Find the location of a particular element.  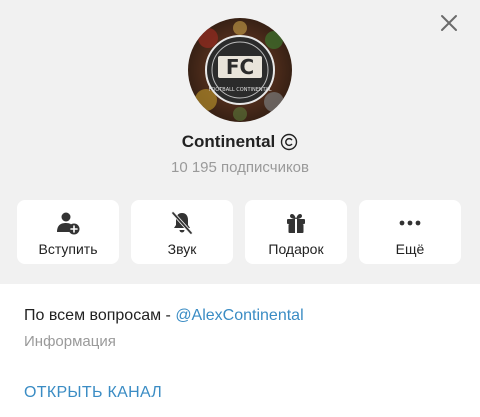

more-button: Ещё is located at coordinates (410, 232).